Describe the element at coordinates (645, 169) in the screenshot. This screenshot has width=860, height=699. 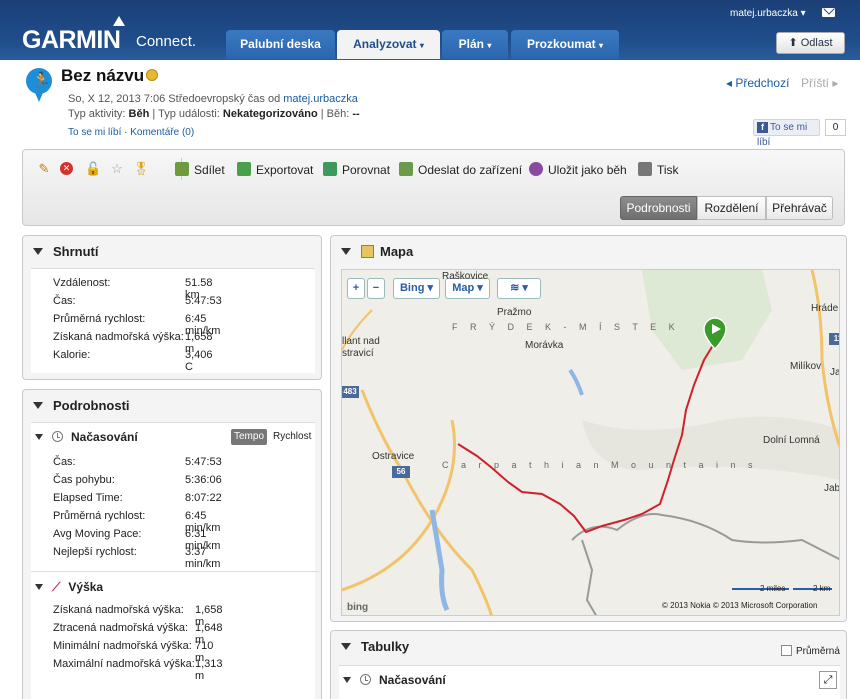
I see `print-icon` at that location.